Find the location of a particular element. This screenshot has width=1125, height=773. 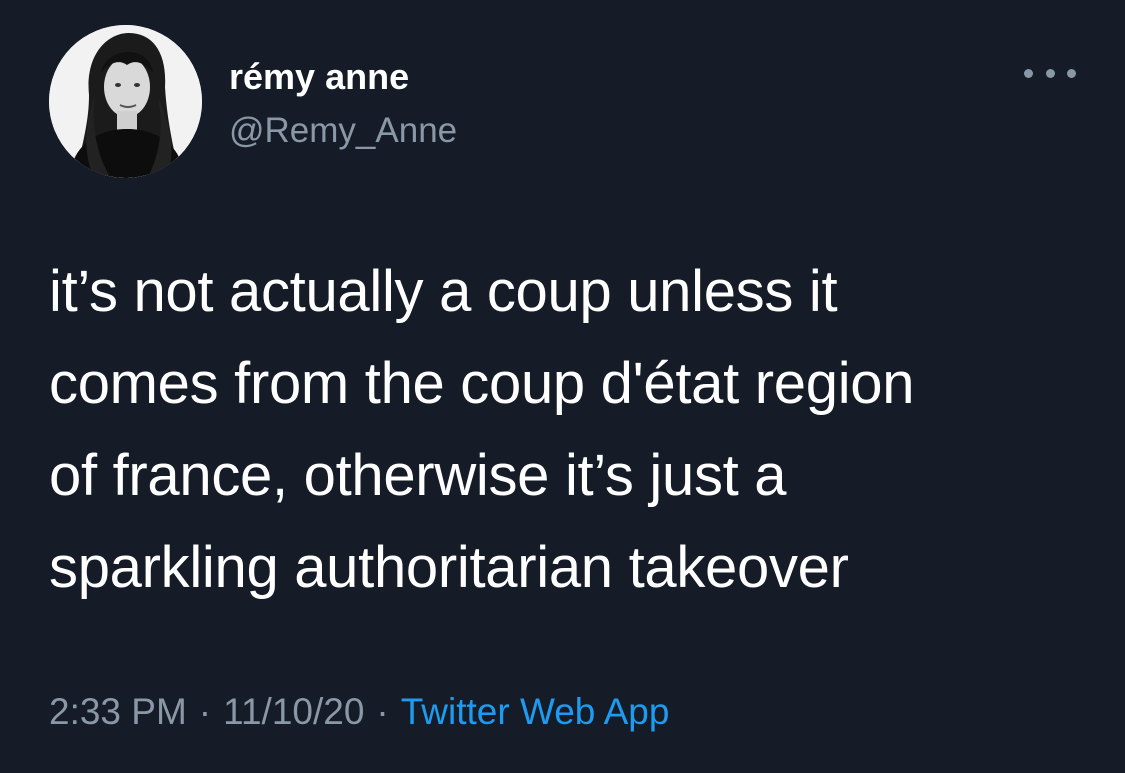

tweet-source-link: Twitter Web App is located at coordinates (535, 711).